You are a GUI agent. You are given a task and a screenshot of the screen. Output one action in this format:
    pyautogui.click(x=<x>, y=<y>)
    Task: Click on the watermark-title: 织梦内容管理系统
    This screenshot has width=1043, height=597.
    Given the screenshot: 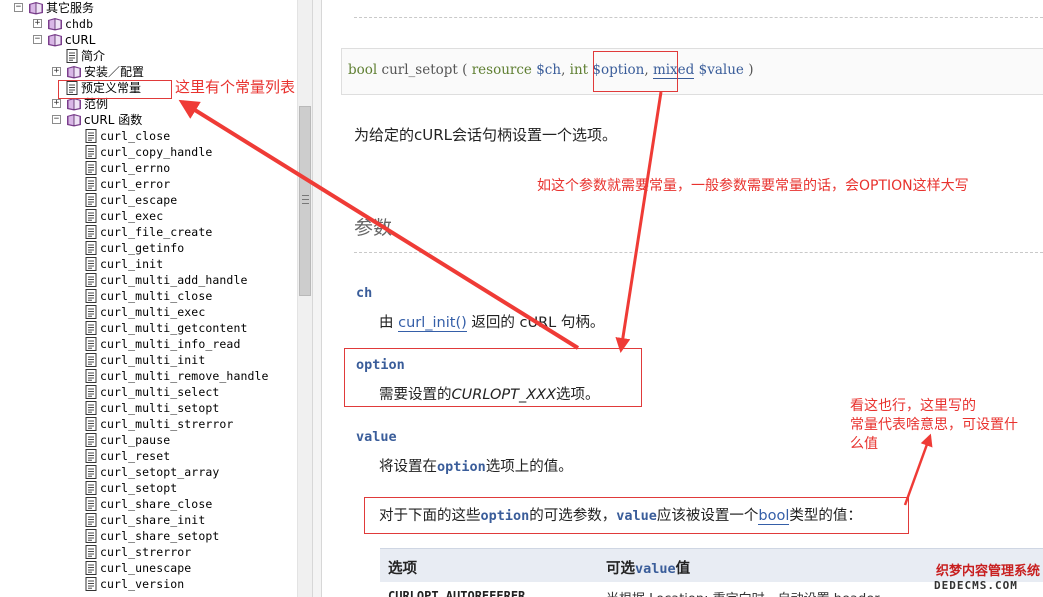 What is the action you would take?
    pyautogui.click(x=988, y=571)
    